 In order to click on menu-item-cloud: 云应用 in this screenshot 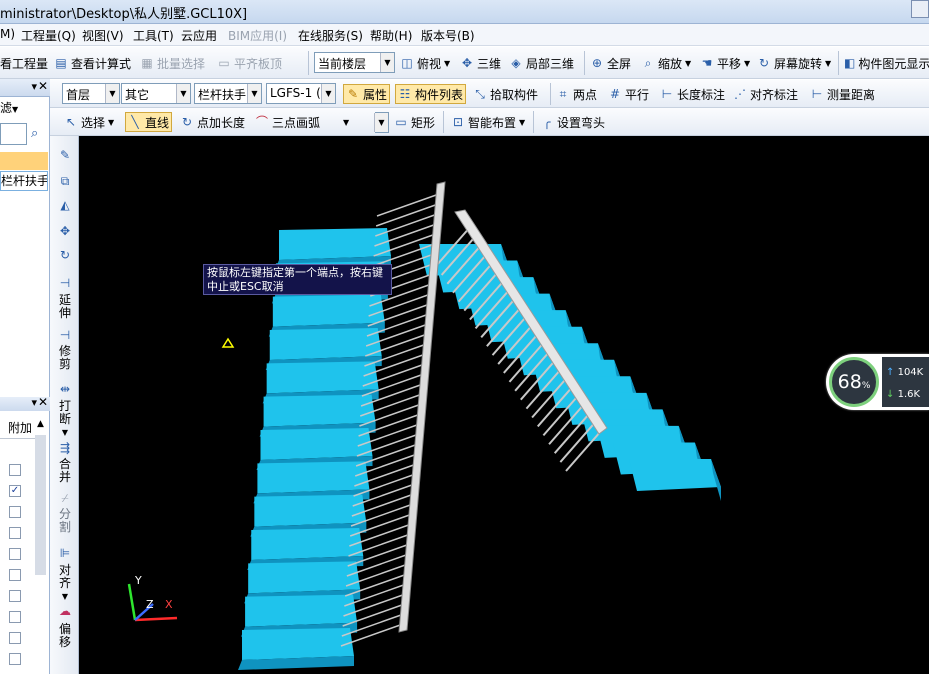, I will do `click(199, 35)`.